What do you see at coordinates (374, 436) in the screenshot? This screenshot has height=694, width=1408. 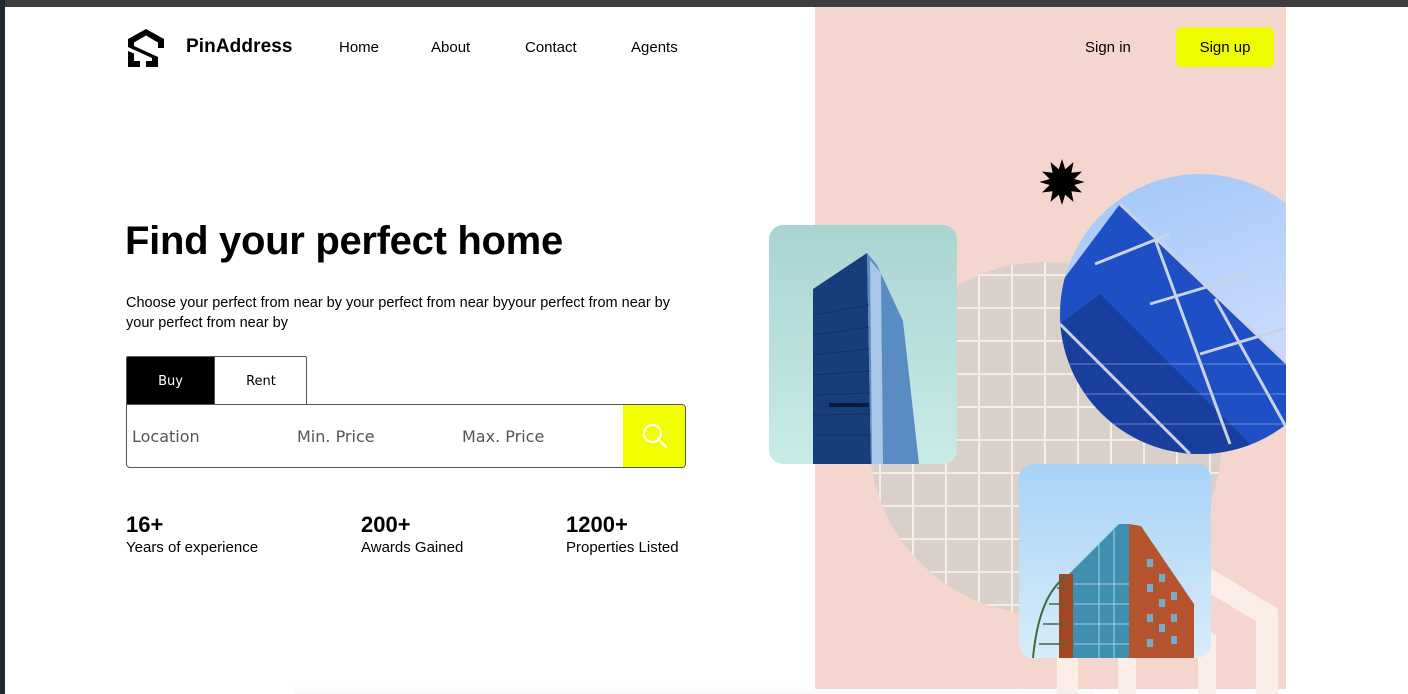 I see `min-price-input` at bounding box center [374, 436].